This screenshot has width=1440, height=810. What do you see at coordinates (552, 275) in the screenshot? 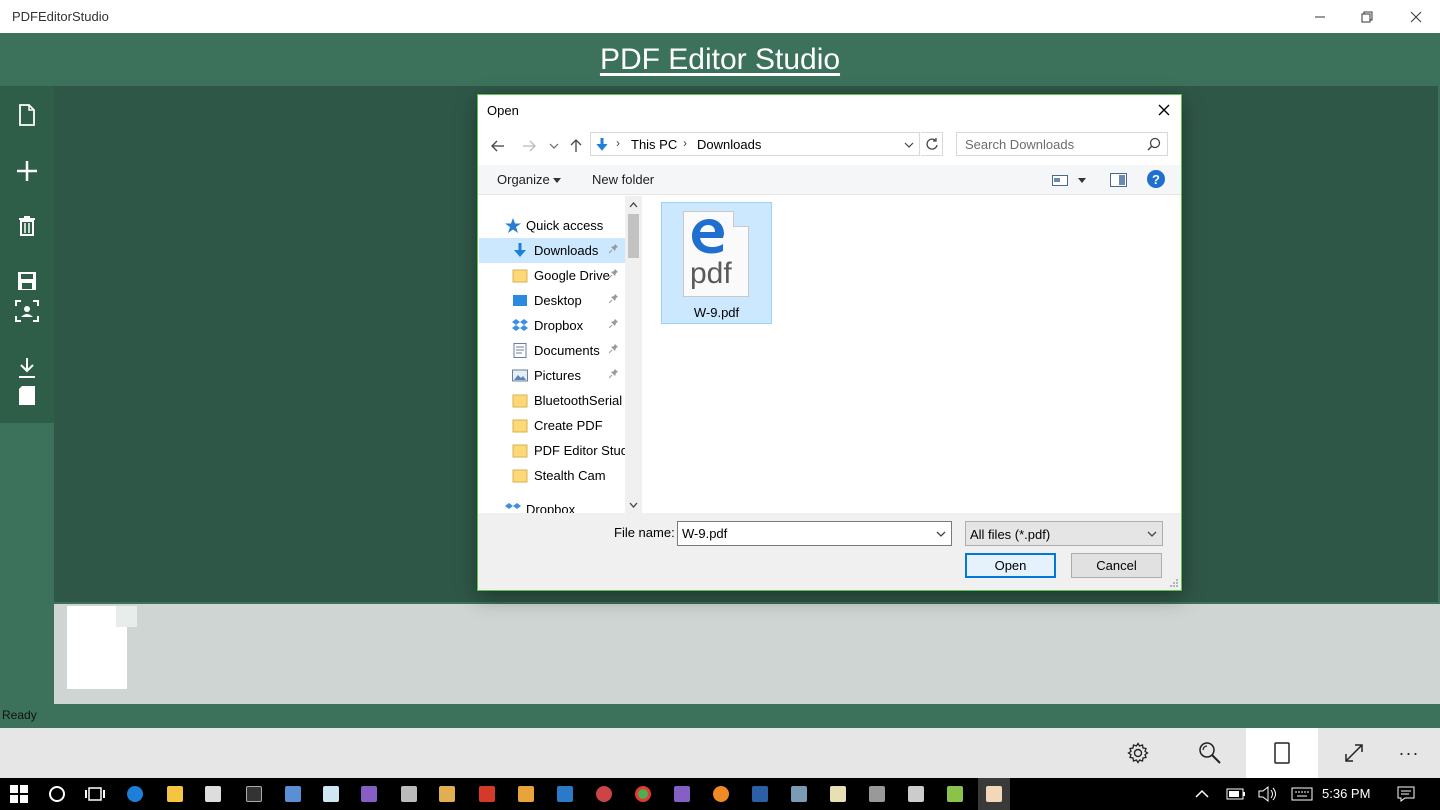
I see `nav-item-google-drive: Google Drive` at bounding box center [552, 275].